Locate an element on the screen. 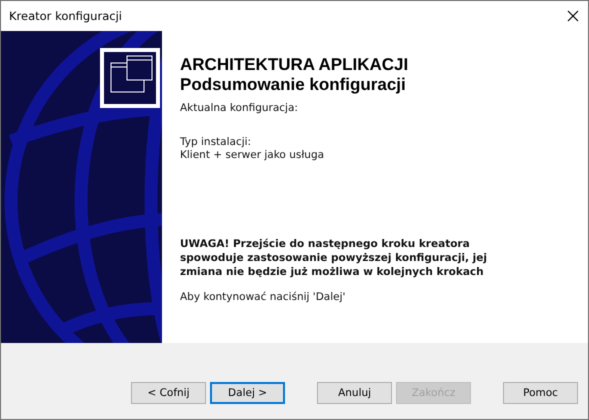 The height and width of the screenshot is (420, 589). current-config-label: Aktualna konfiguracja: is located at coordinates (239, 108).